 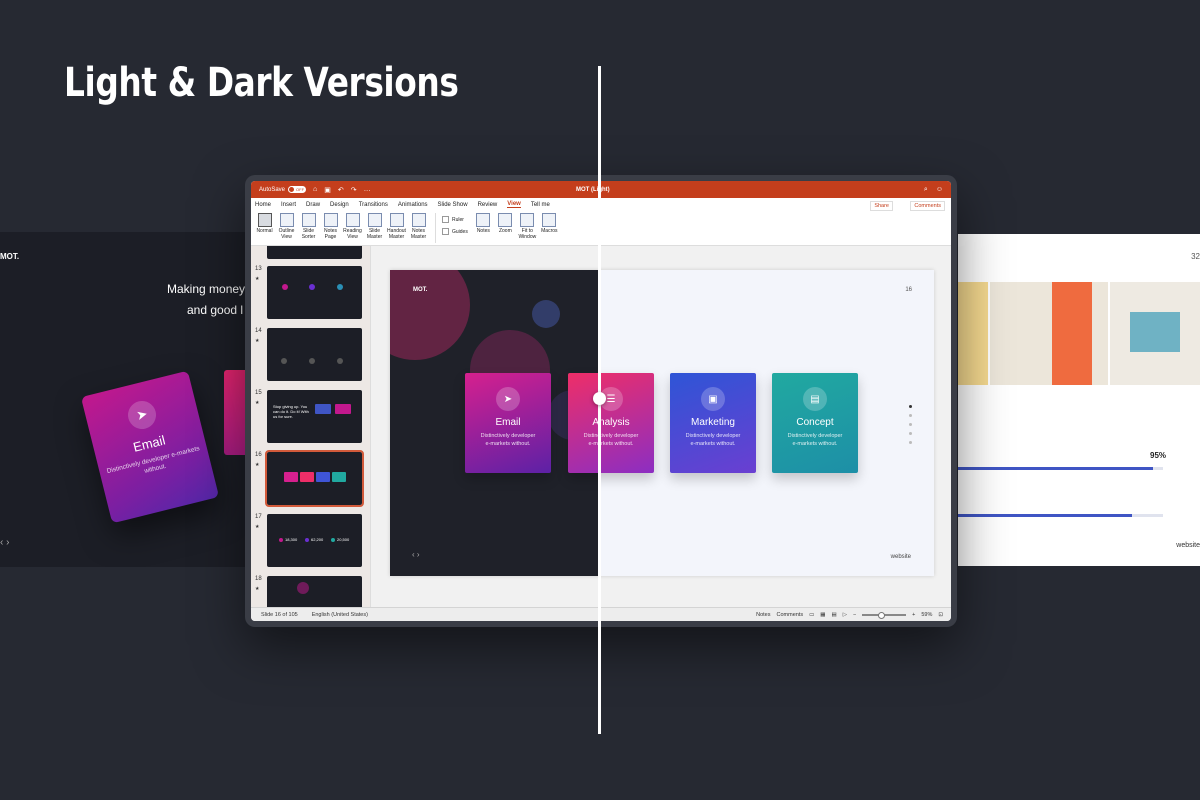 What do you see at coordinates (599, 398) in the screenshot?
I see `divider-handle` at bounding box center [599, 398].